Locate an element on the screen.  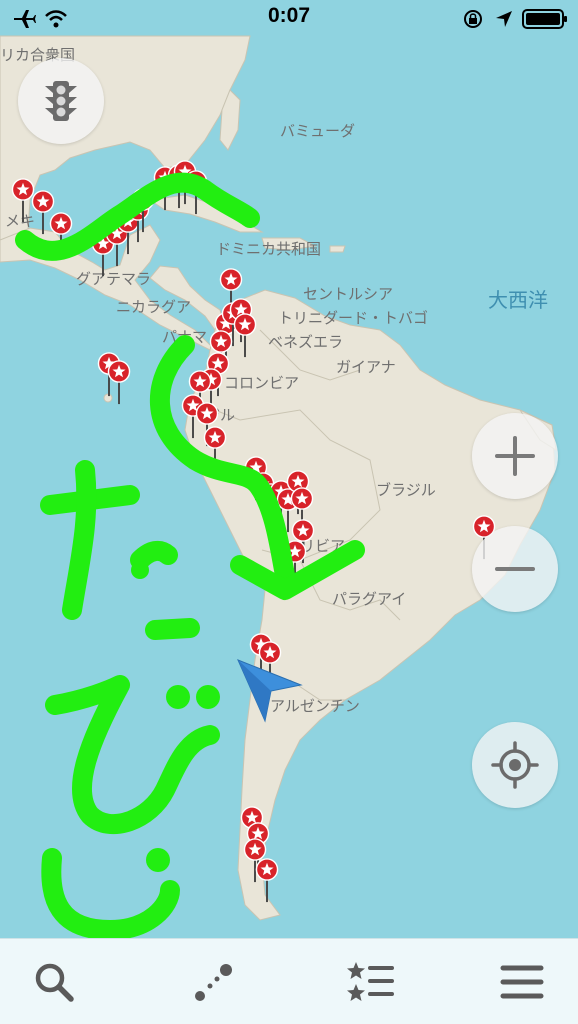
traffic-light-icon is located at coordinates (61, 101).